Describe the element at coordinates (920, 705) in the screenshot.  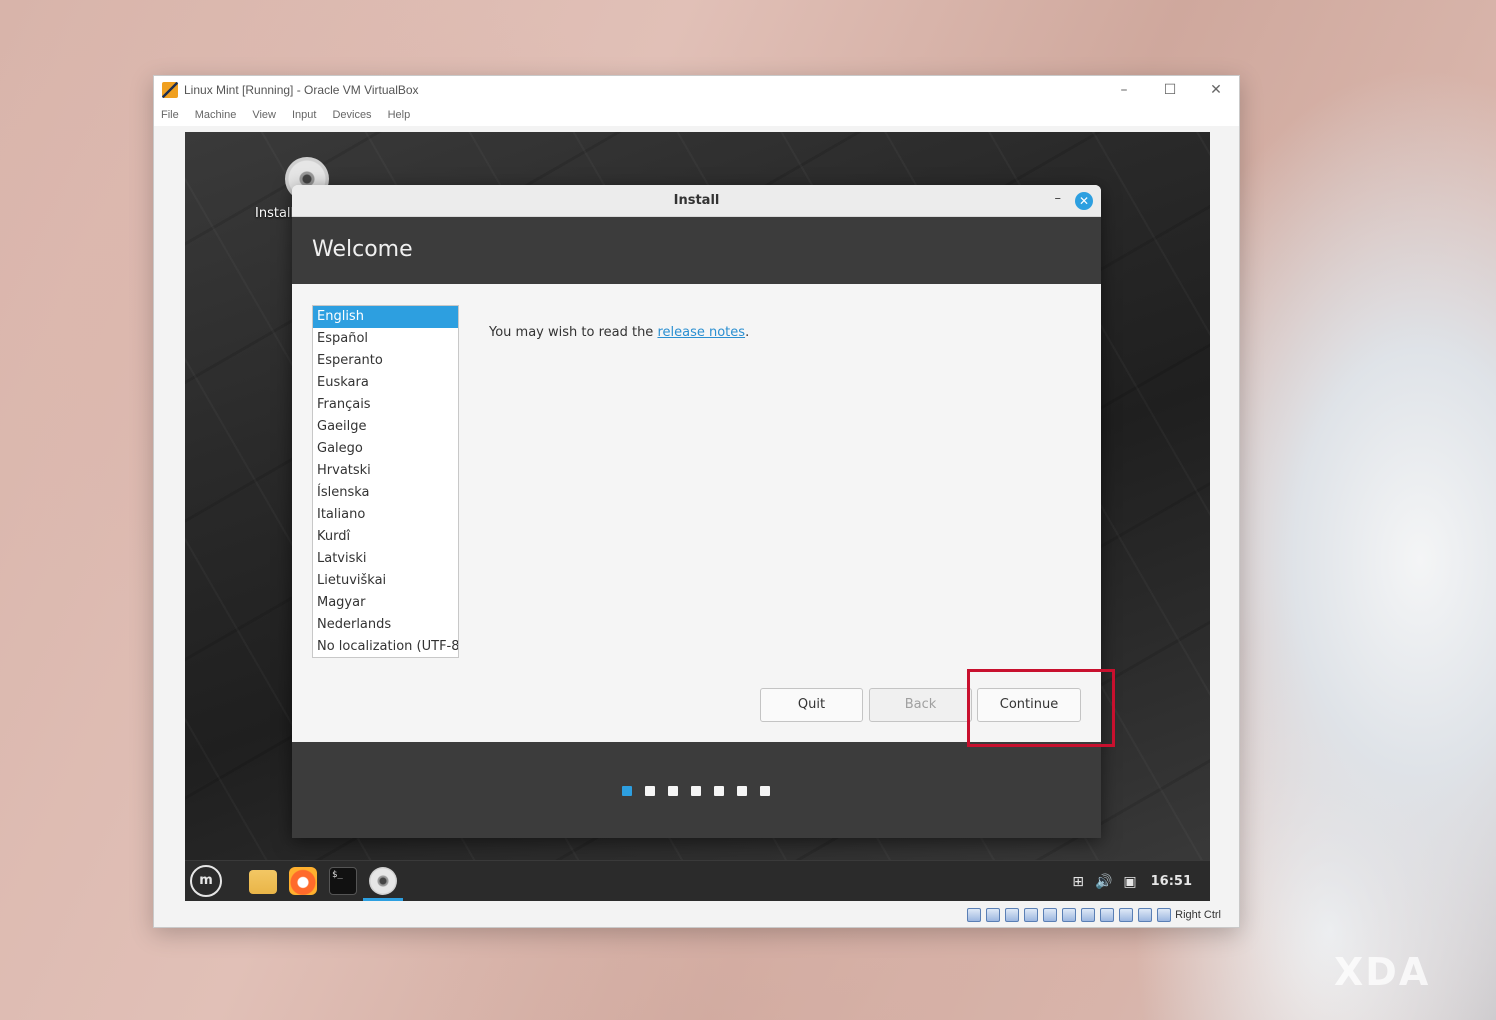
I see `back-button: Back` at that location.